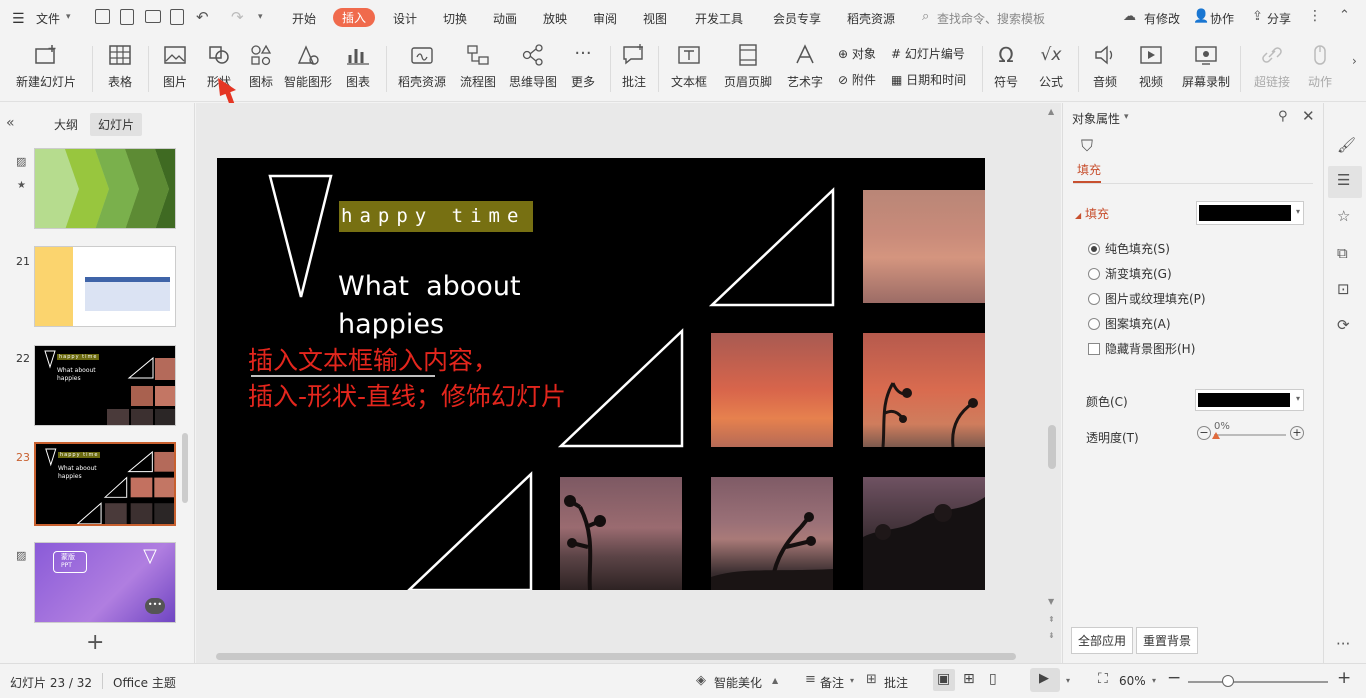  I want to click on reset-background-button: 重置背景, so click(1167, 640).